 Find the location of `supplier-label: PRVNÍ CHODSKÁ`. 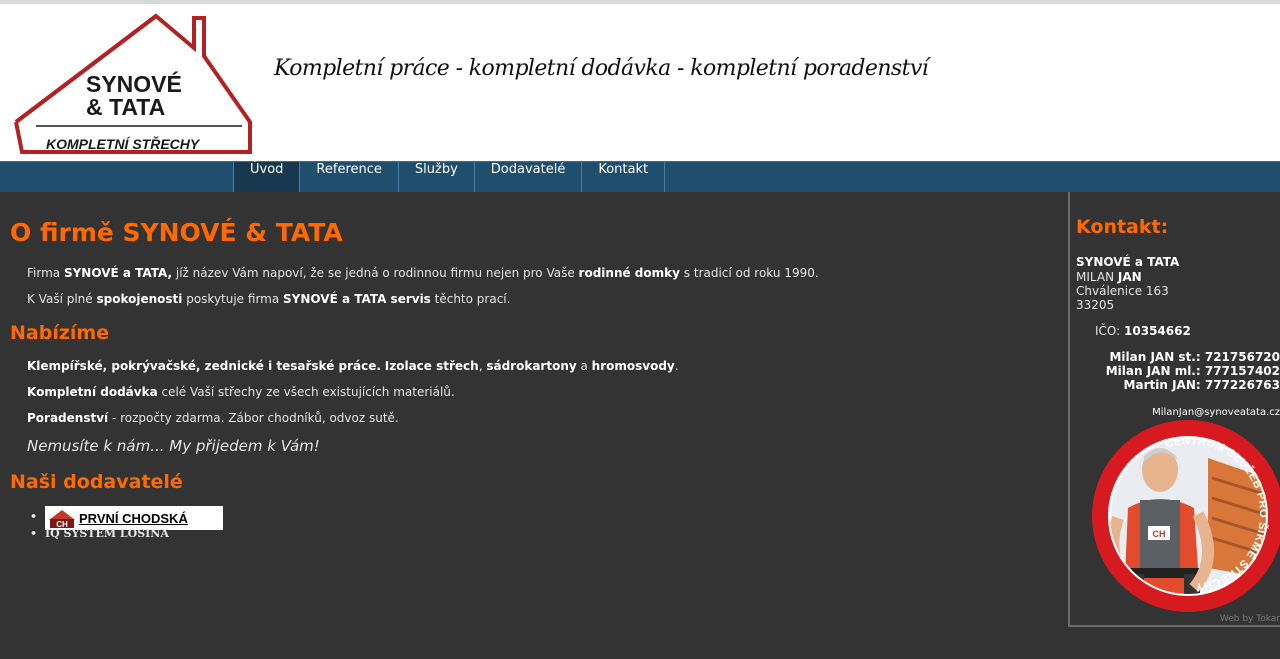

supplier-label: PRVNÍ CHODSKÁ is located at coordinates (133, 518).